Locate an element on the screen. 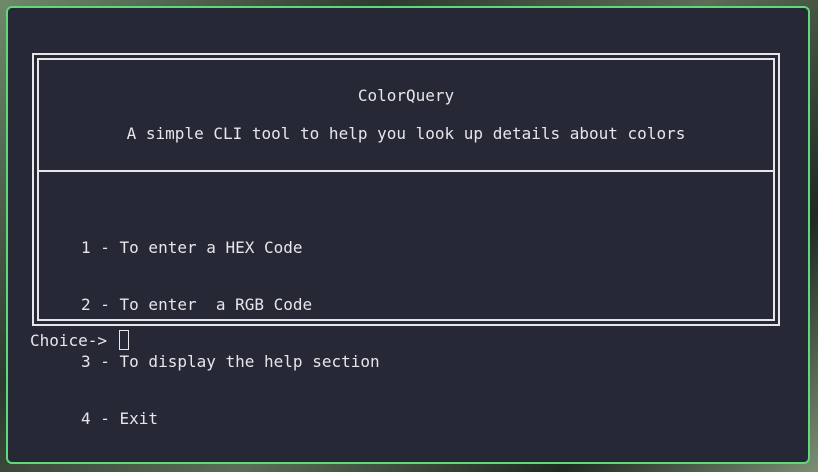 This screenshot has height=472, width=818. header-divider is located at coordinates (406, 171).